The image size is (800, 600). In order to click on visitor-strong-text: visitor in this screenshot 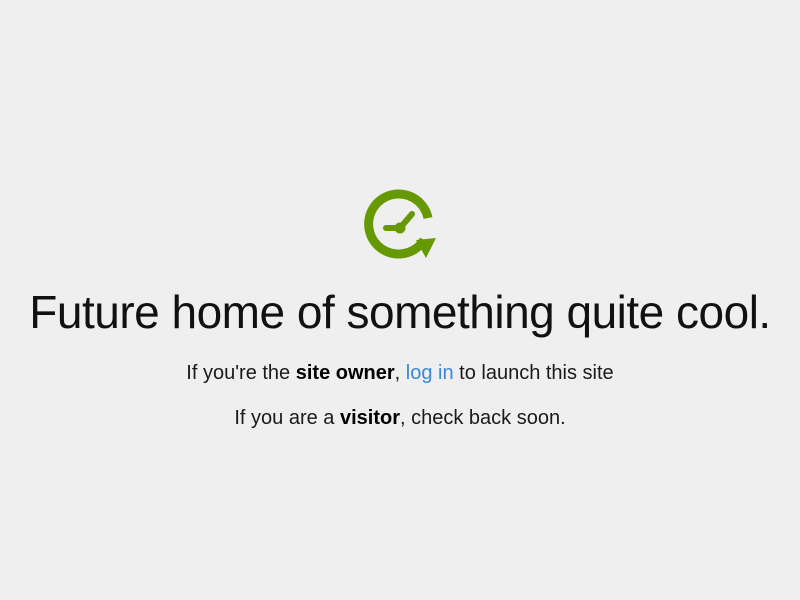, I will do `click(369, 418)`.